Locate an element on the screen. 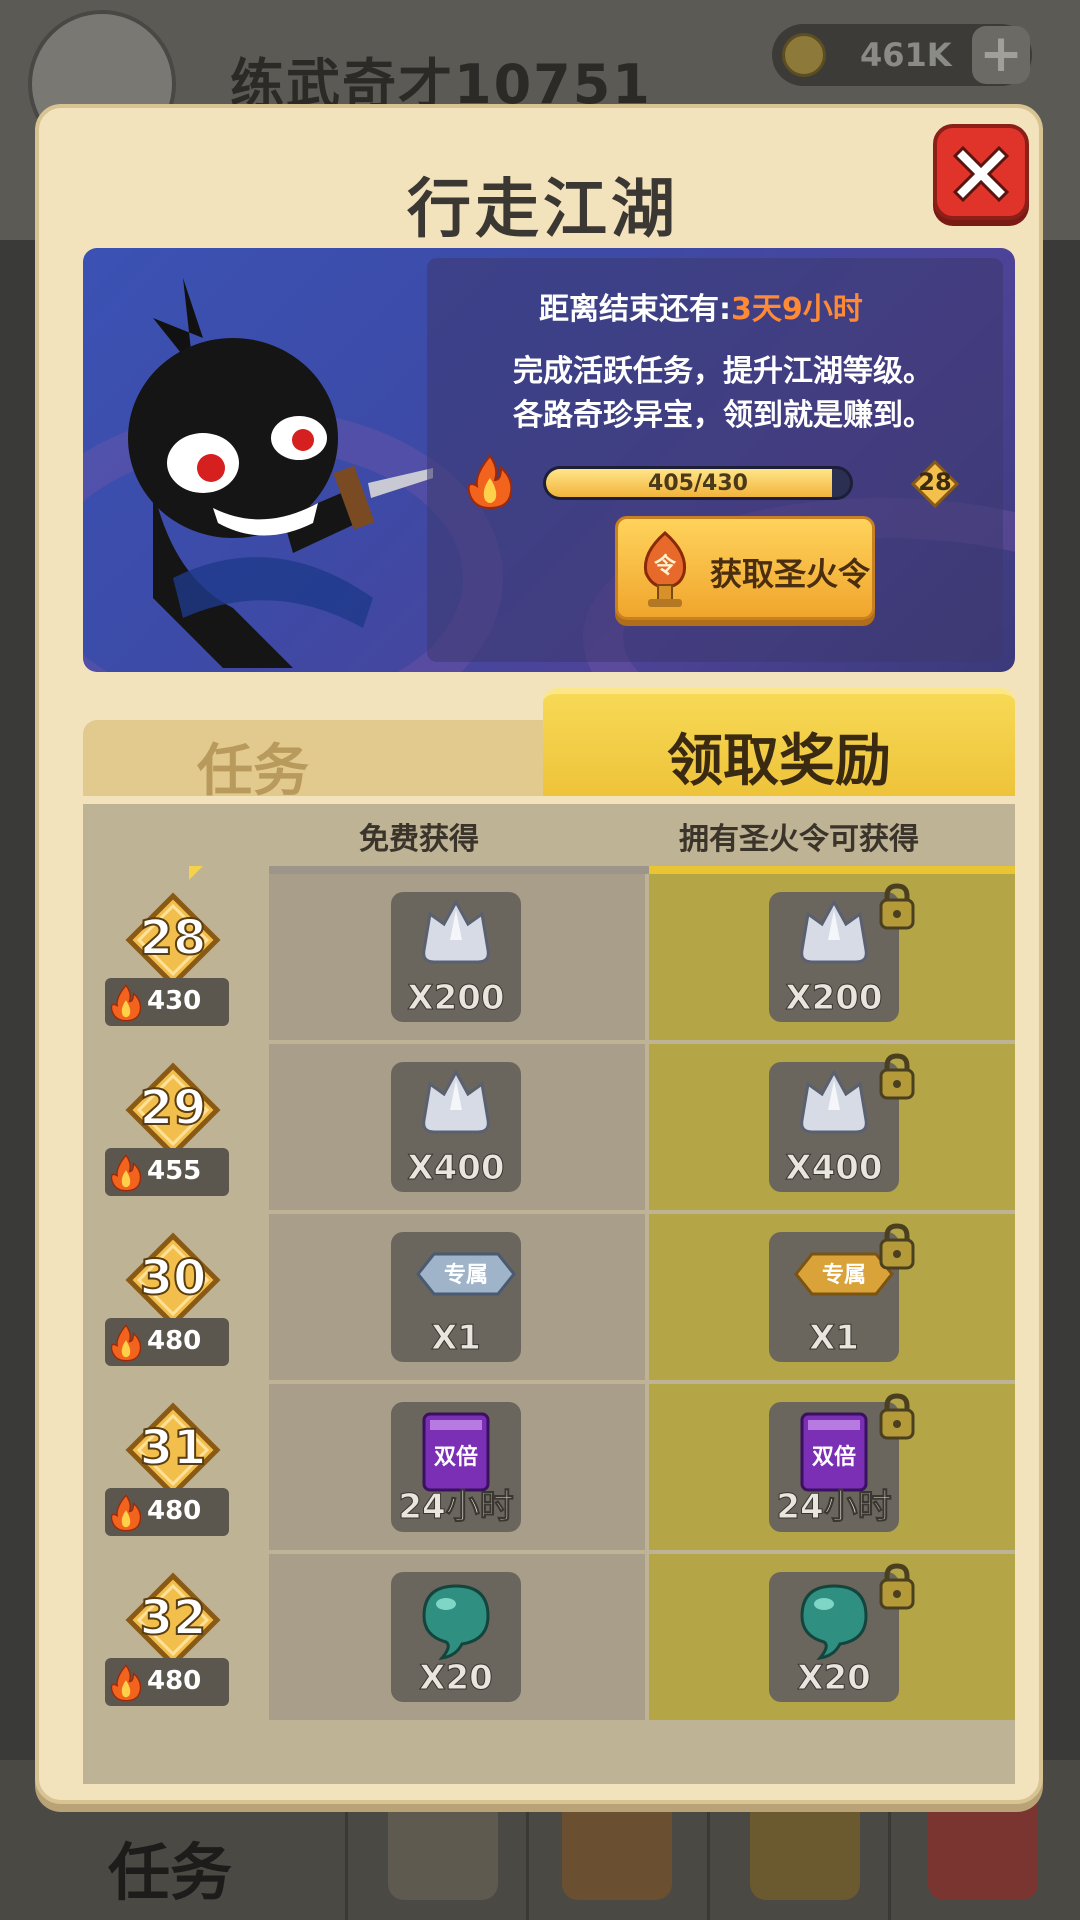 Image resolution: width=1080 pixels, height=1920 pixels. book-icon is located at coordinates (443, 1845).